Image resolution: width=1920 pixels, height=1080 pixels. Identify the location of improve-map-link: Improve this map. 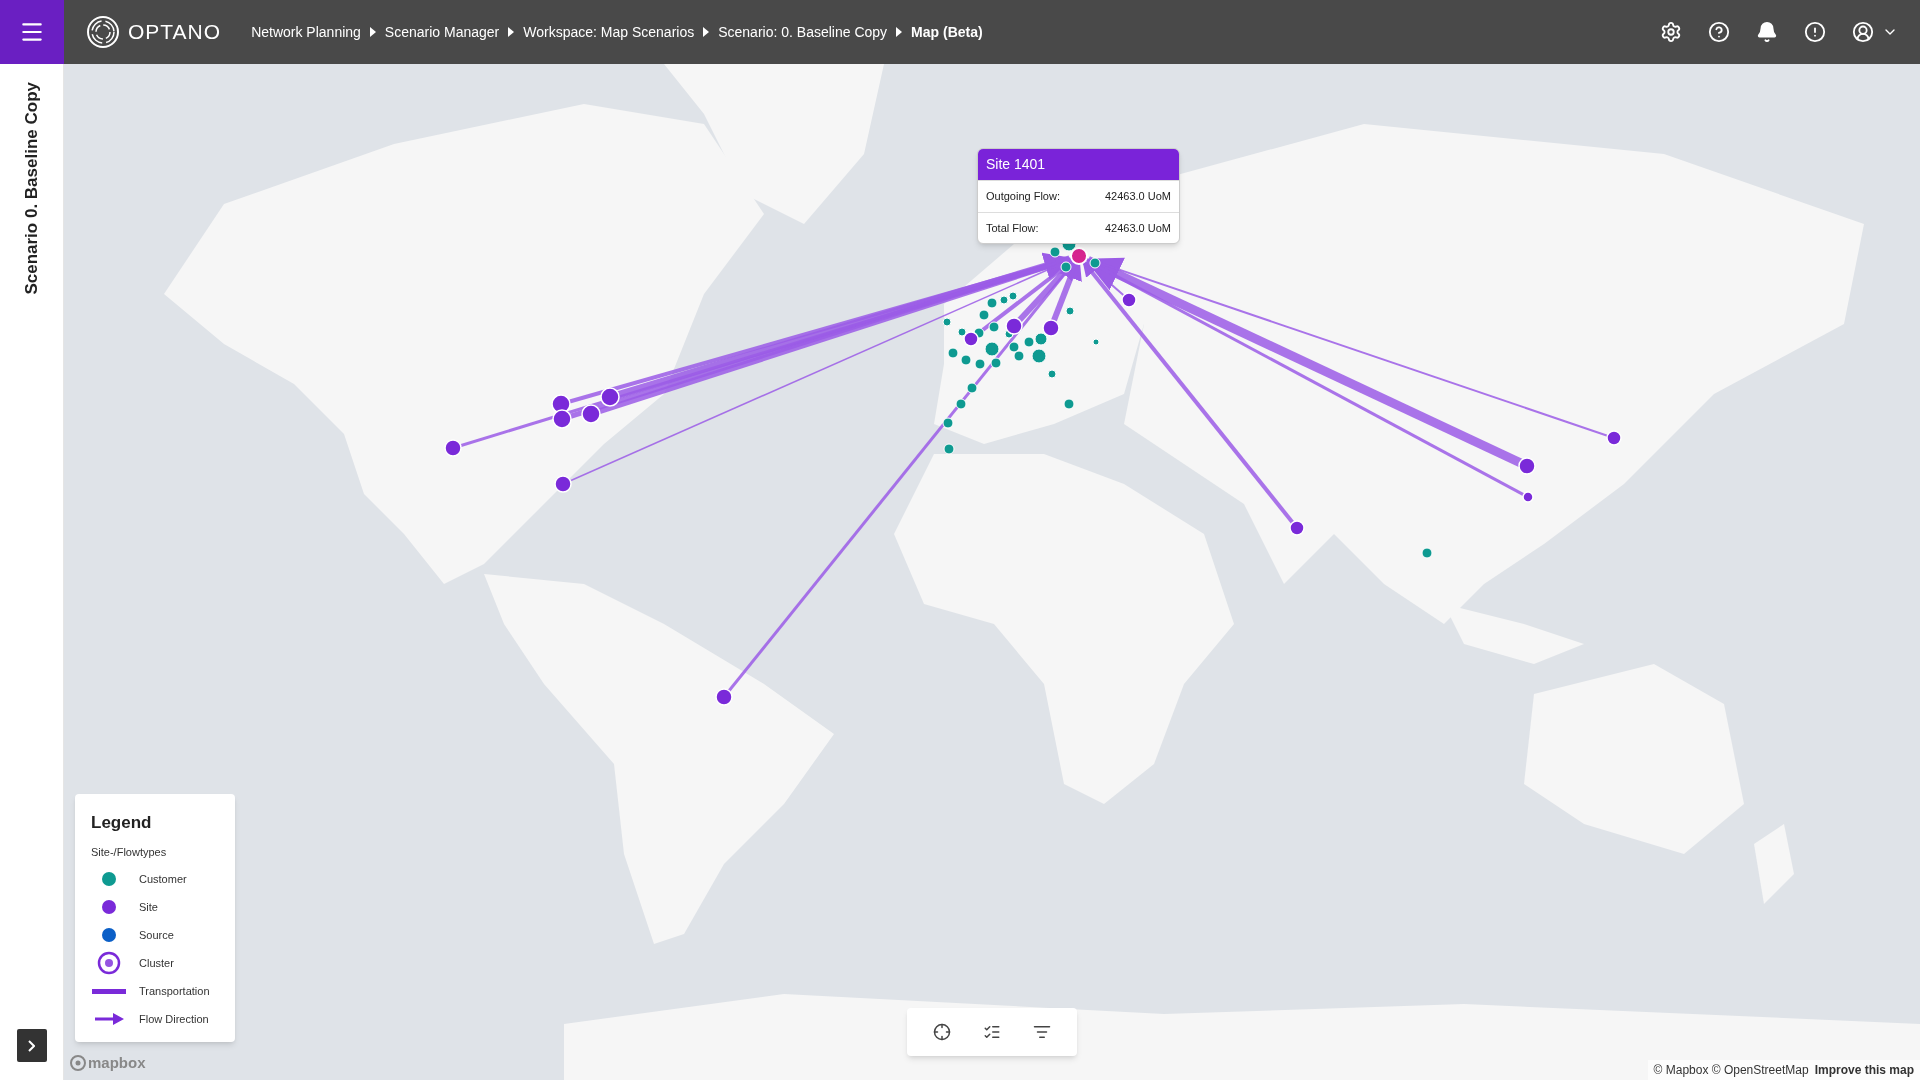
(1864, 1070).